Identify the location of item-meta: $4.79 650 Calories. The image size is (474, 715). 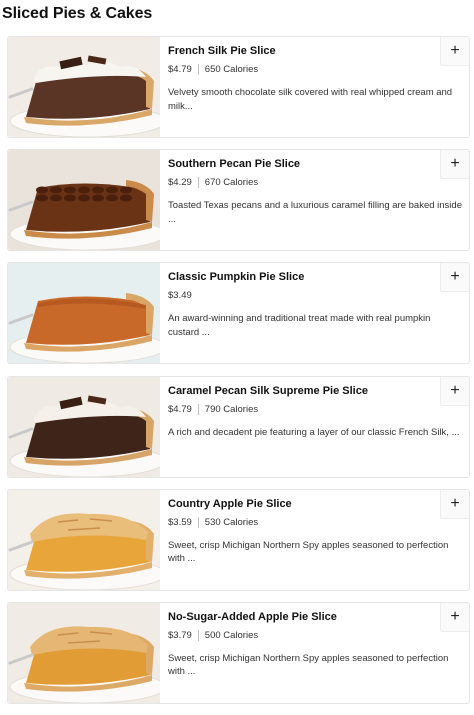
(213, 69).